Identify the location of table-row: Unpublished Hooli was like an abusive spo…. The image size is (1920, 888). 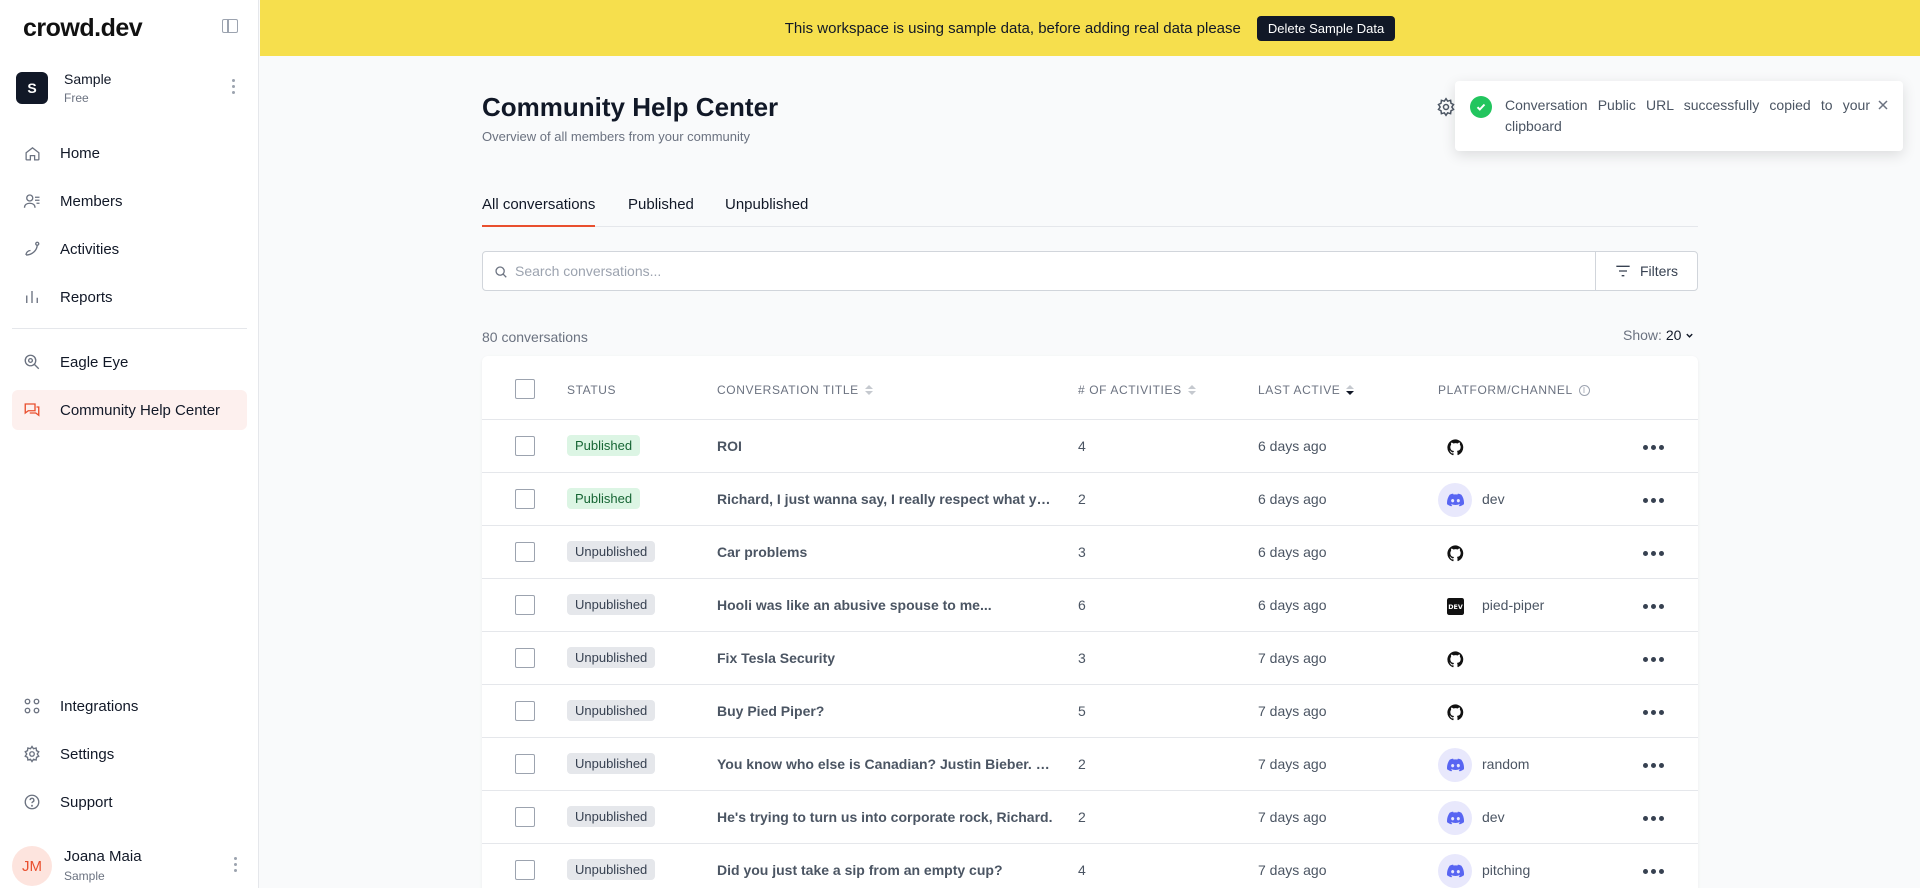
(1090, 605).